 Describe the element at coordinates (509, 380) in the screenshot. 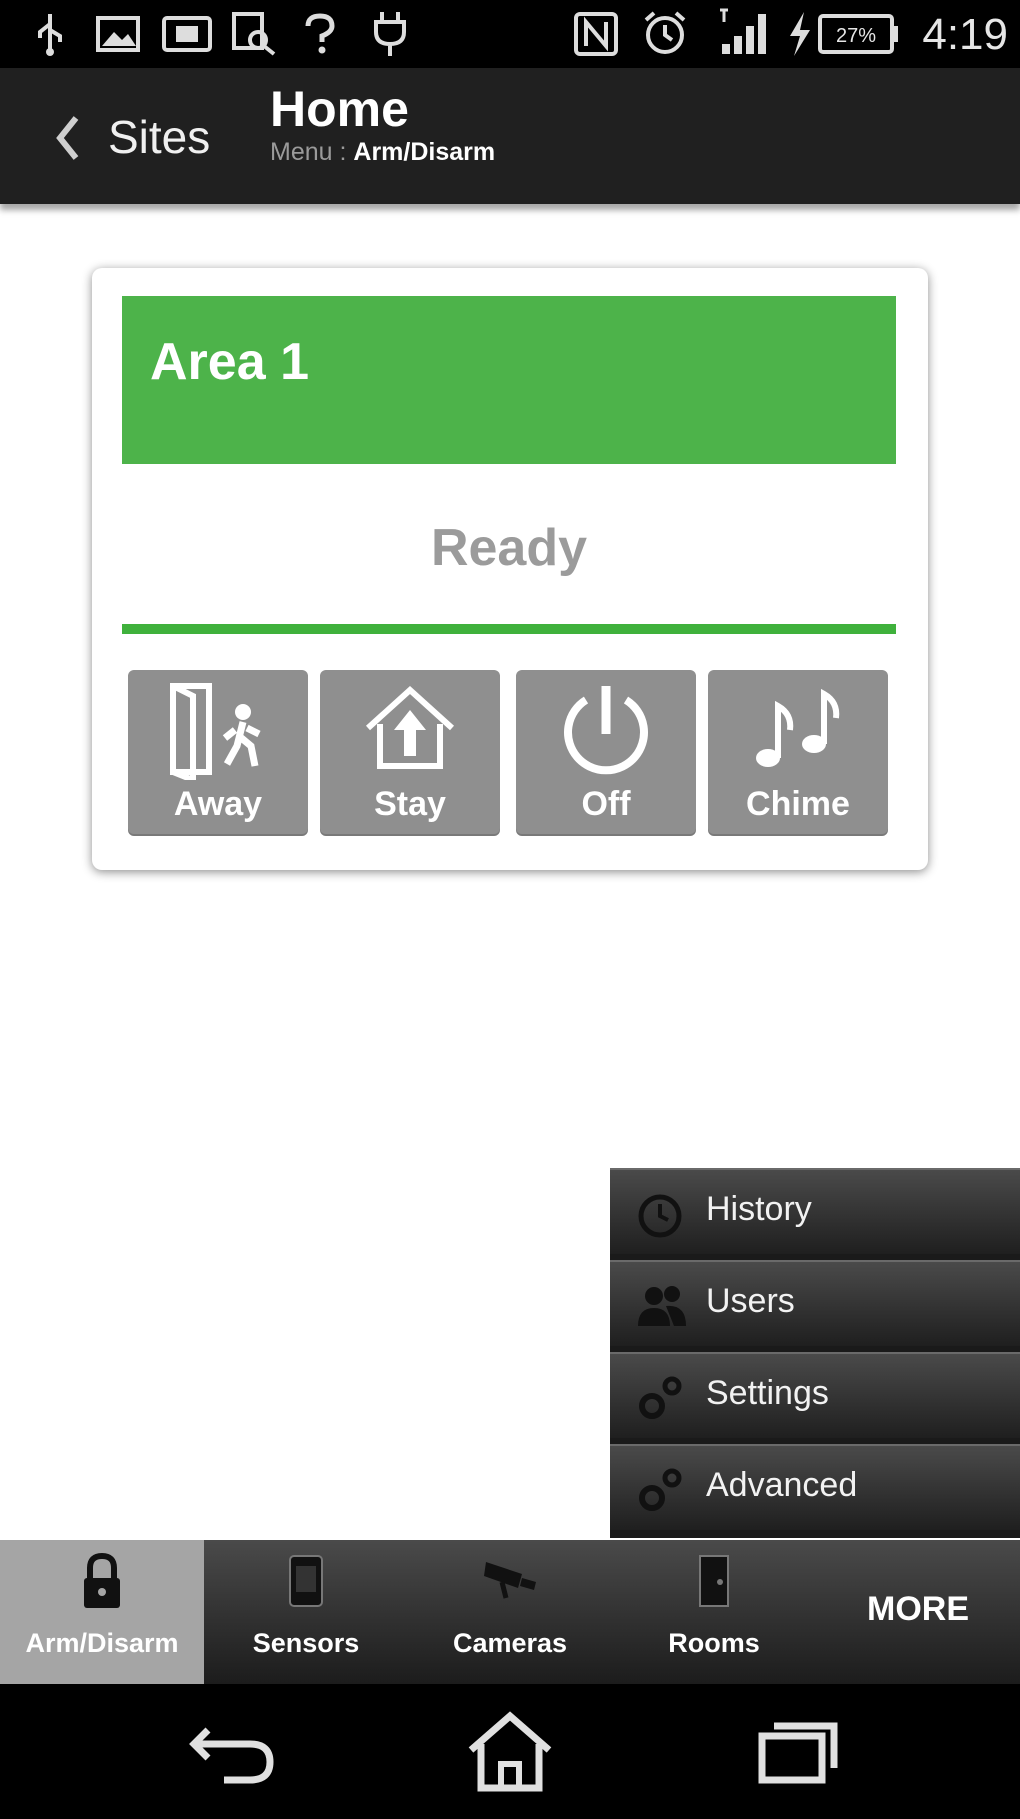

I see `area-header: Area 1` at that location.